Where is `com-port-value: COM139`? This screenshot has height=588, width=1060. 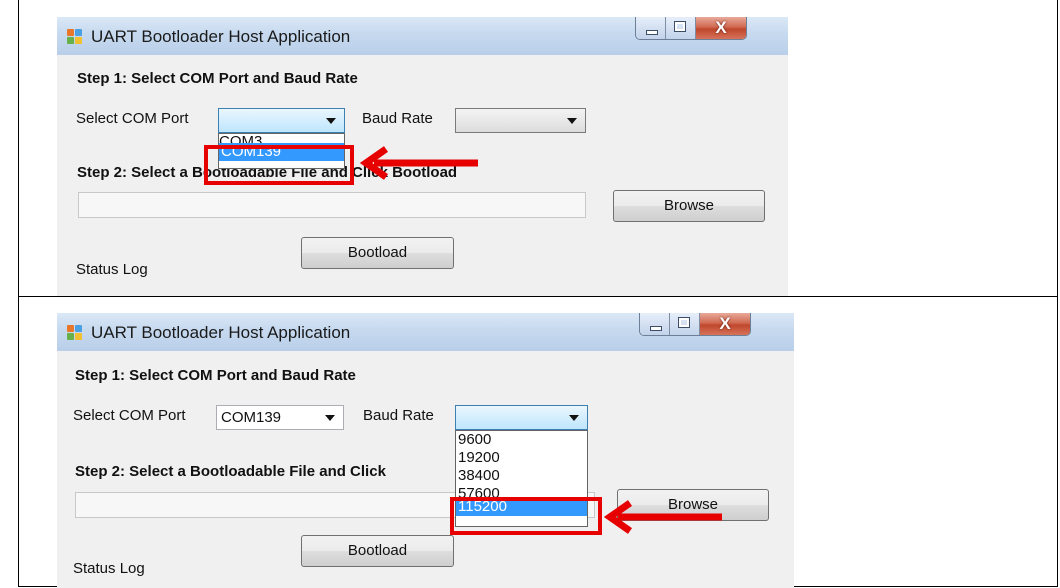 com-port-value: COM139 is located at coordinates (251, 417).